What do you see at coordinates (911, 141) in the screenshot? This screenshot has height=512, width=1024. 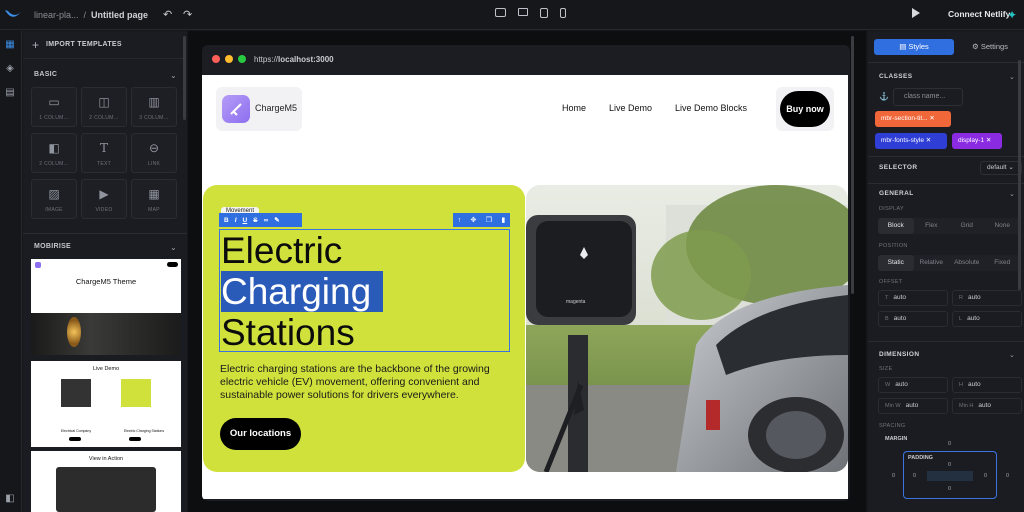 I see `class-chip-fonts-style: mbr-fonts-style ✕` at bounding box center [911, 141].